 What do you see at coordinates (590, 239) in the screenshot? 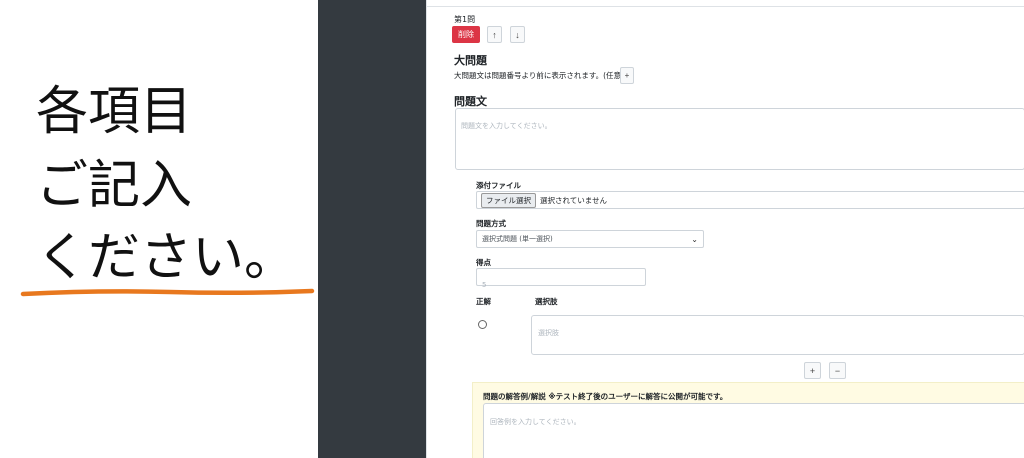
I see `question-method-select: 選択式問題 (単一選択) ⌄` at bounding box center [590, 239].